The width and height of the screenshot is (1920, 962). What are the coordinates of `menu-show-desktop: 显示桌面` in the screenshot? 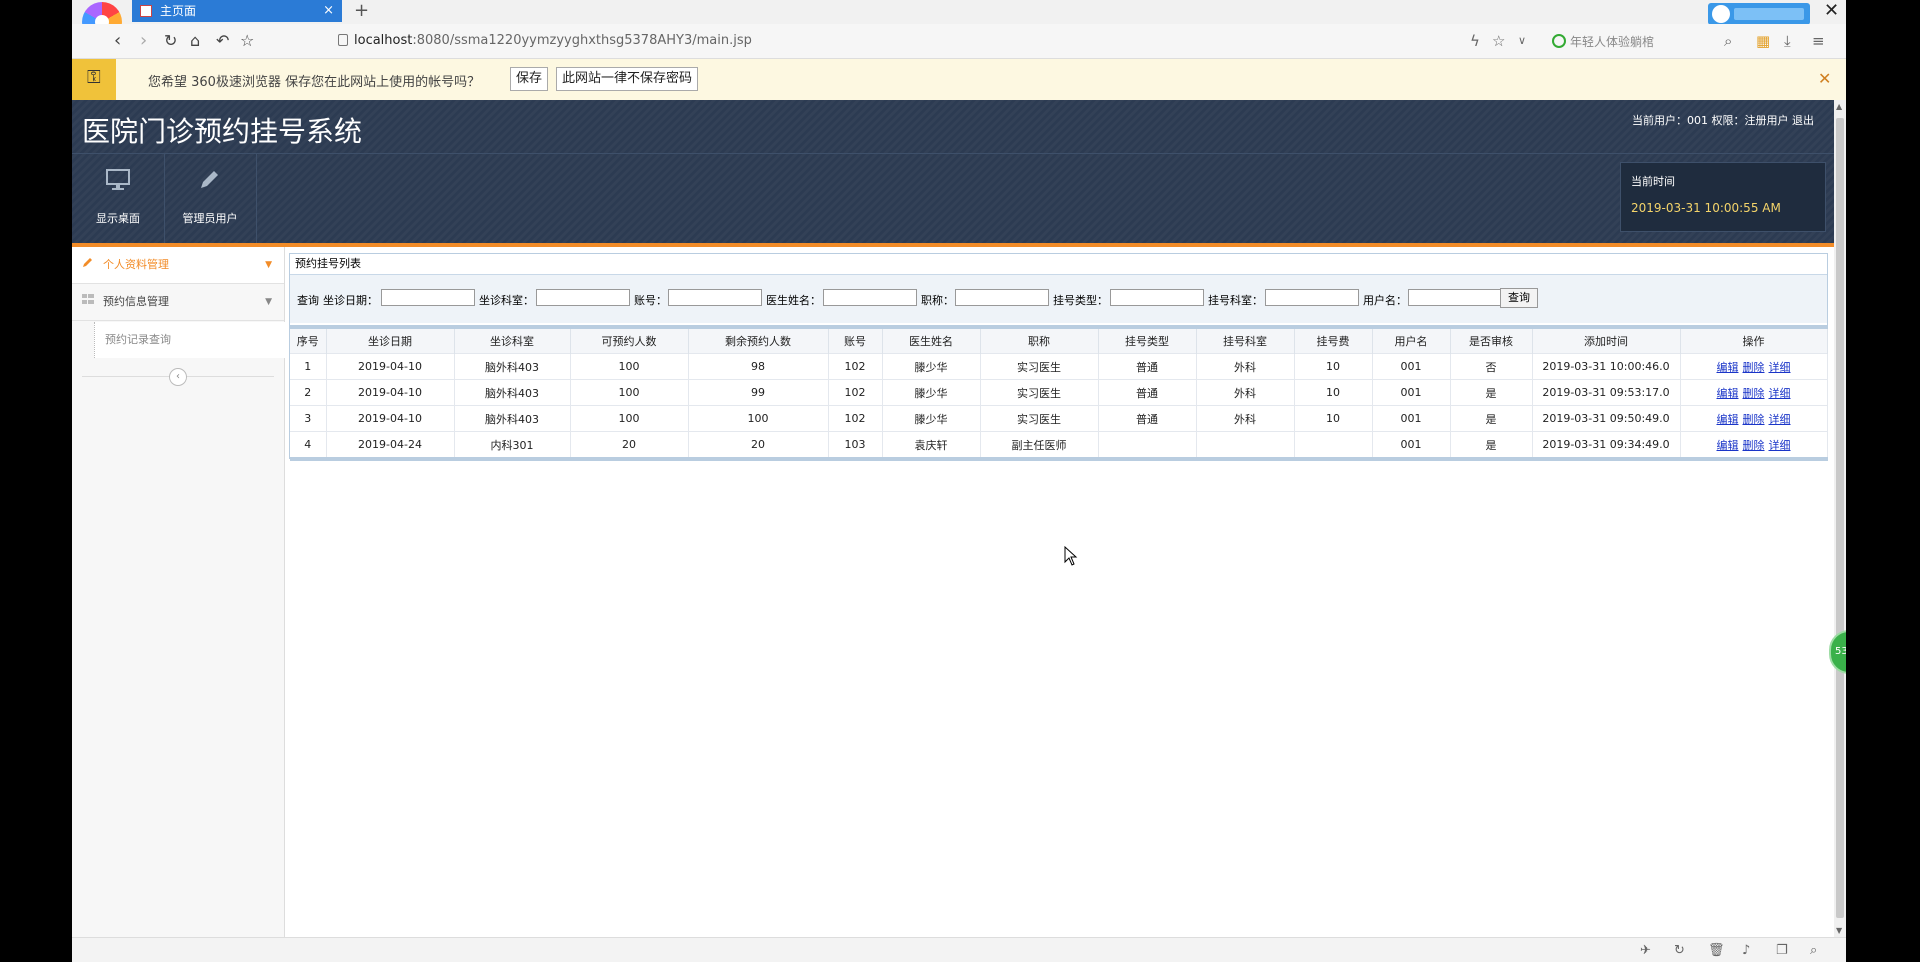 It's located at (118, 198).